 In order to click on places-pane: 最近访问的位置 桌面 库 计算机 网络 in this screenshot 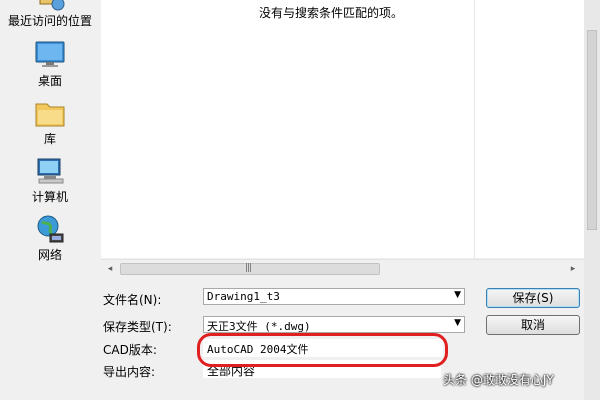, I will do `click(50, 131)`.